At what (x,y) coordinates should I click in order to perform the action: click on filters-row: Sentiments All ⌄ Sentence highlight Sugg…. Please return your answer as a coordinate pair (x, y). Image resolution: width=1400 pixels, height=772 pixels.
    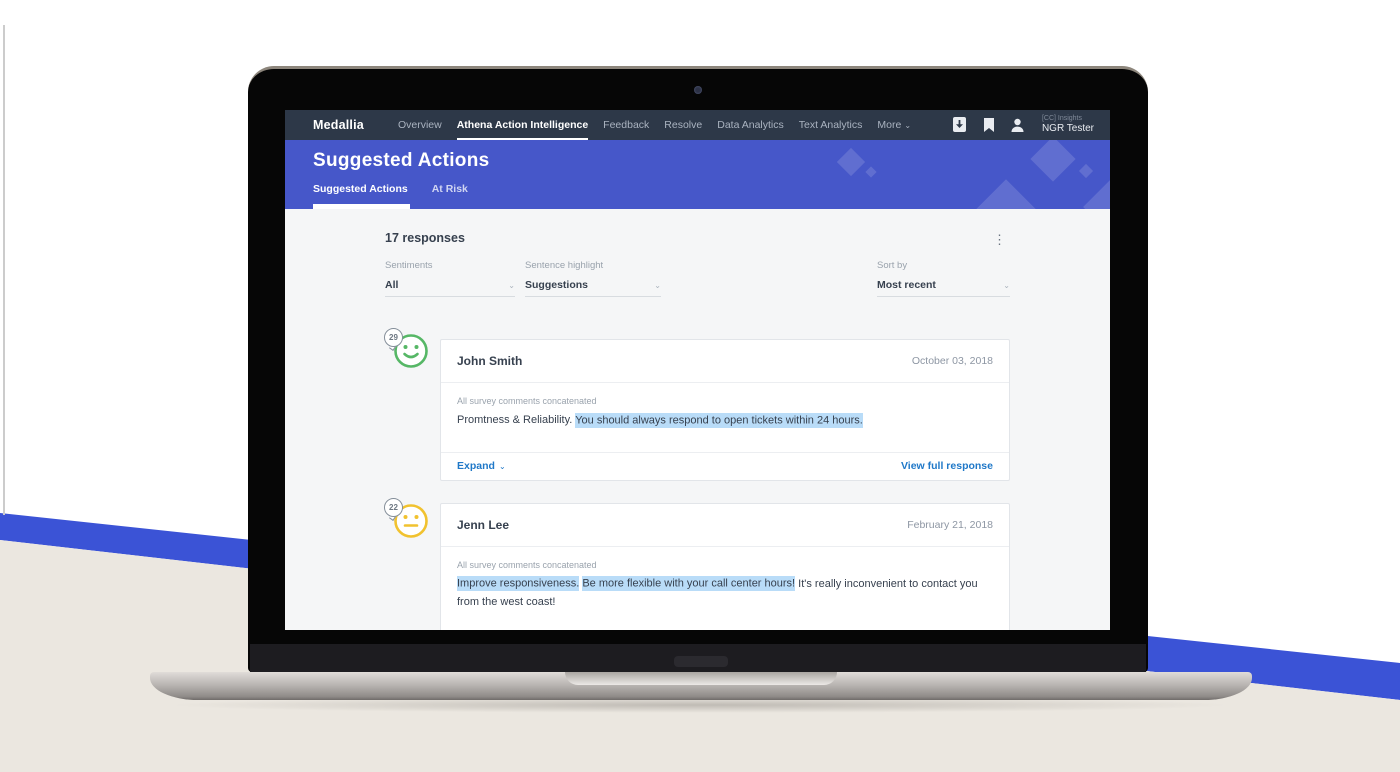
    Looking at the image, I should click on (697, 283).